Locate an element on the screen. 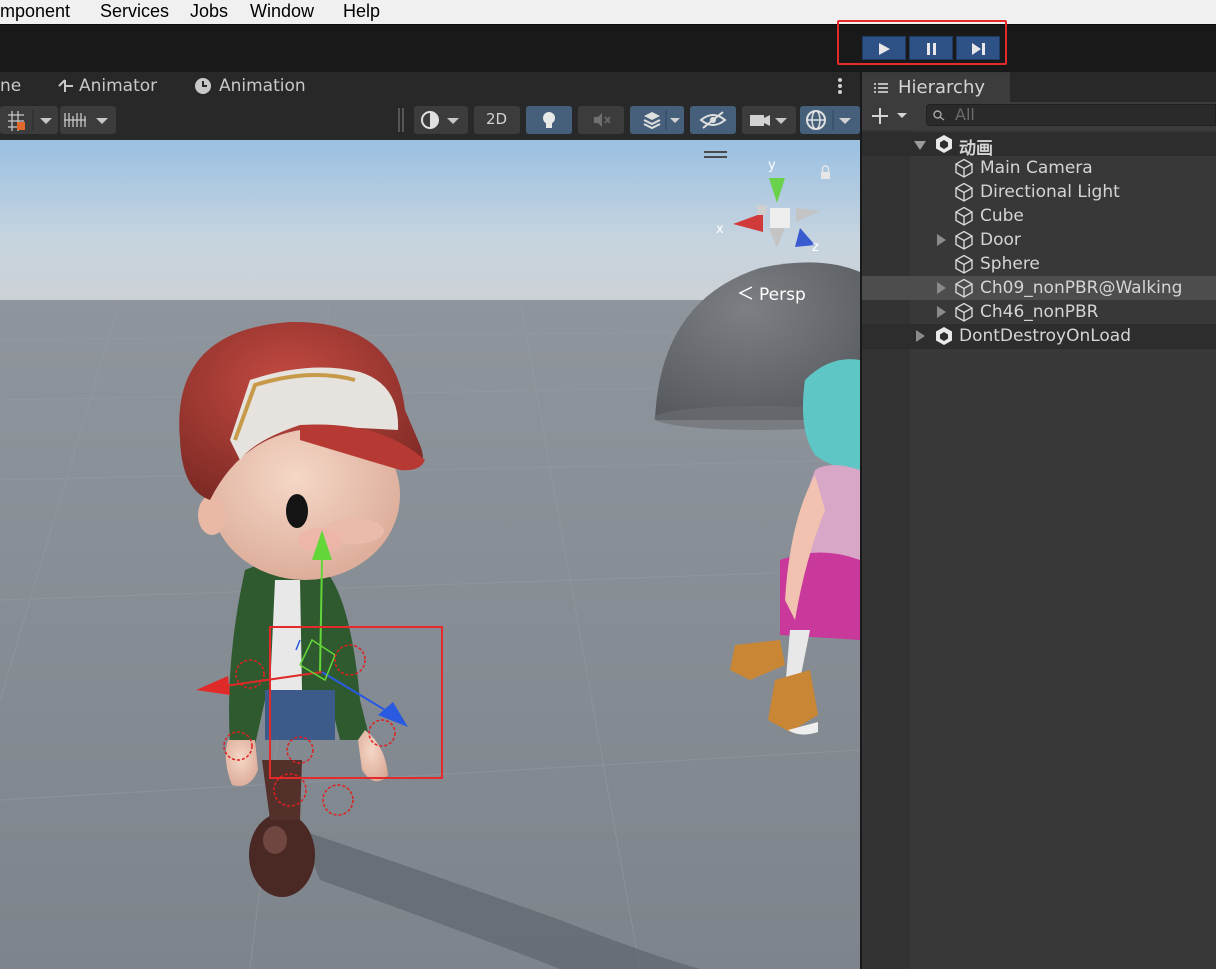 This screenshot has height=969, width=1216. effects-toggle-button is located at coordinates (657, 120).